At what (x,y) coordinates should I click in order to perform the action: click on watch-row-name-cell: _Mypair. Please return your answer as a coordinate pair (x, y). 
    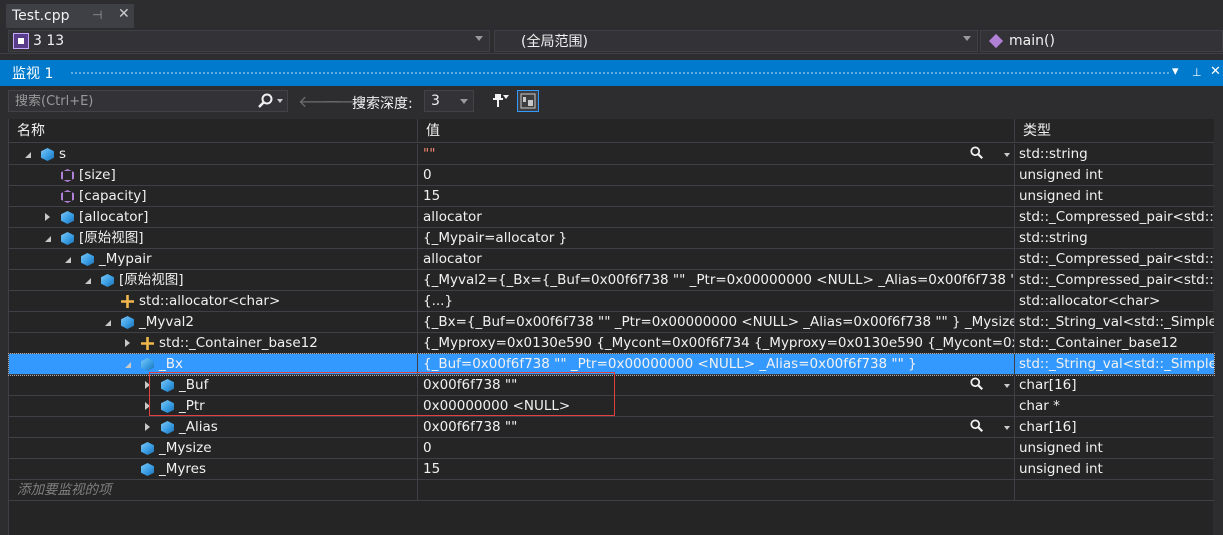
    Looking at the image, I should click on (213, 259).